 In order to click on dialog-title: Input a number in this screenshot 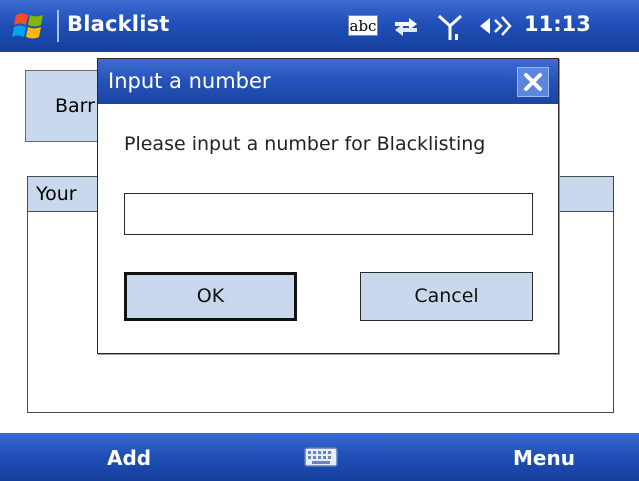, I will do `click(189, 81)`.